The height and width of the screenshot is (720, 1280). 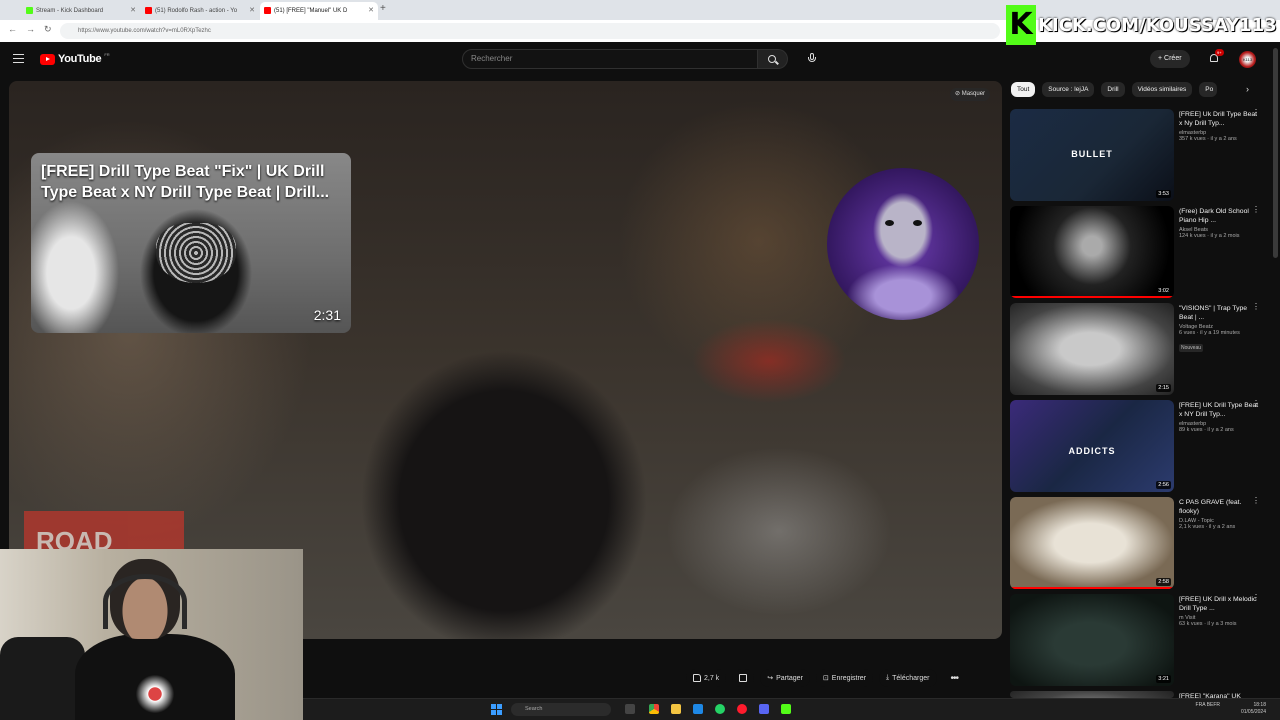 I want to click on video-meta: 63 k vues · il y a 3 mois, so click(x=1208, y=624).